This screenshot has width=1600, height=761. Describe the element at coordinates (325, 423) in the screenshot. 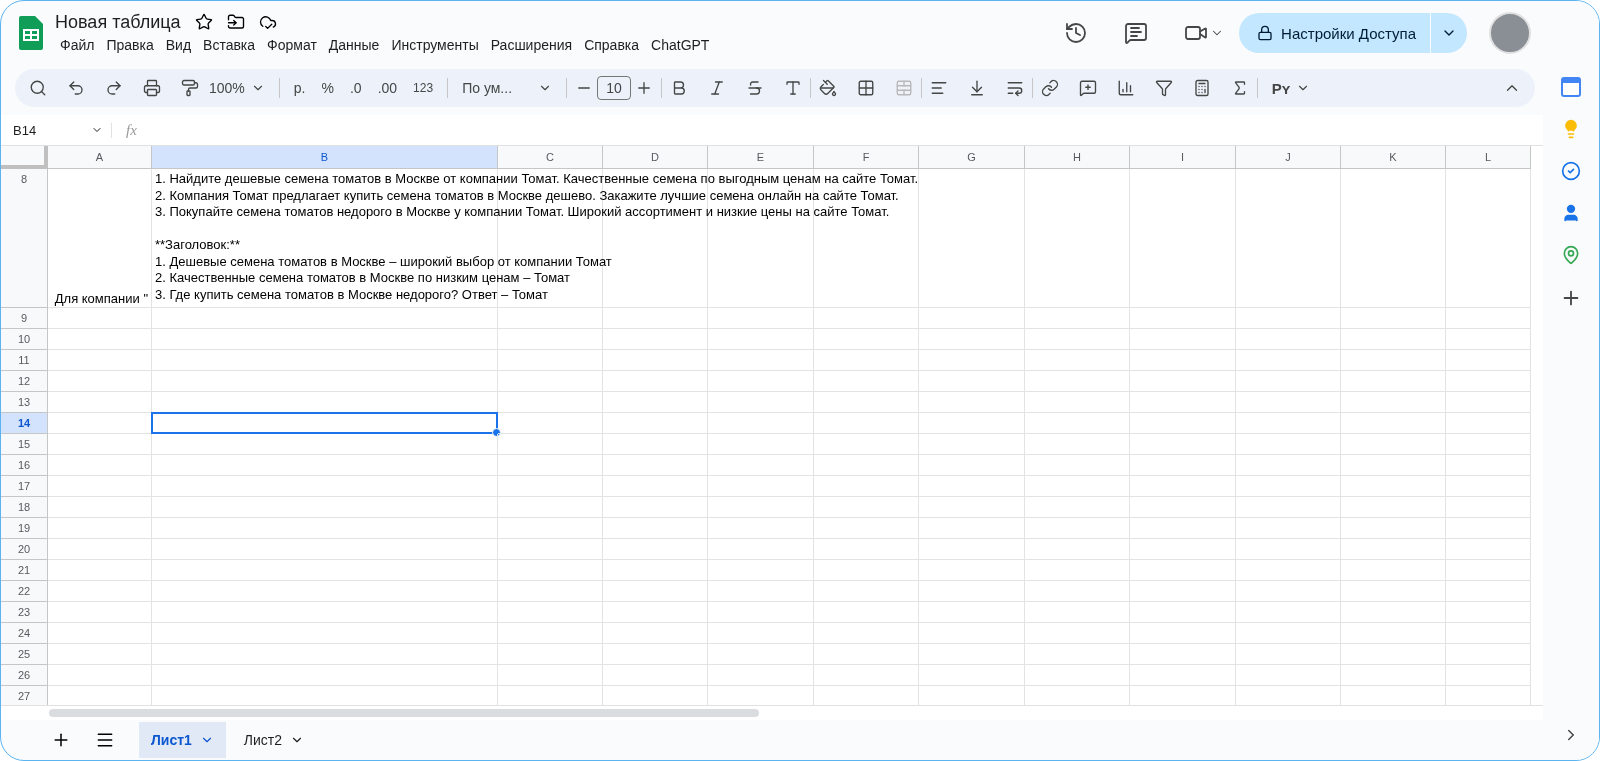

I see `selected-cell` at that location.